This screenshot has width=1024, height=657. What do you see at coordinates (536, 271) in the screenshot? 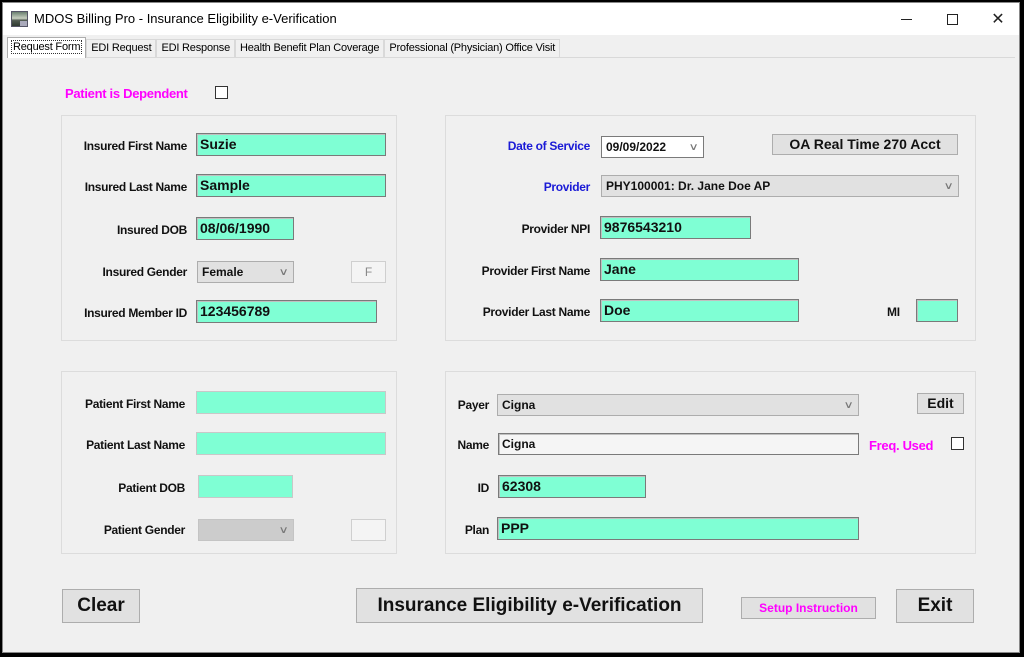
I see `provider-first-name-label: Provider First Name` at bounding box center [536, 271].